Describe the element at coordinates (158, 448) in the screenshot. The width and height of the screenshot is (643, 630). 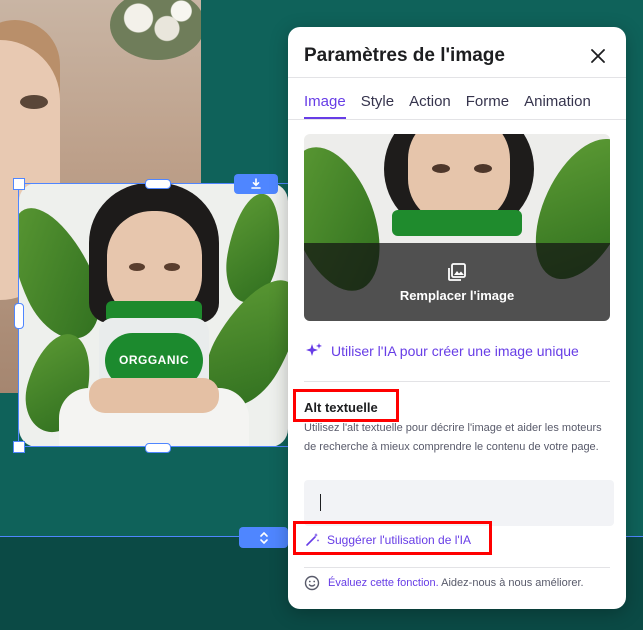
I see `resize-handle-bottom` at that location.